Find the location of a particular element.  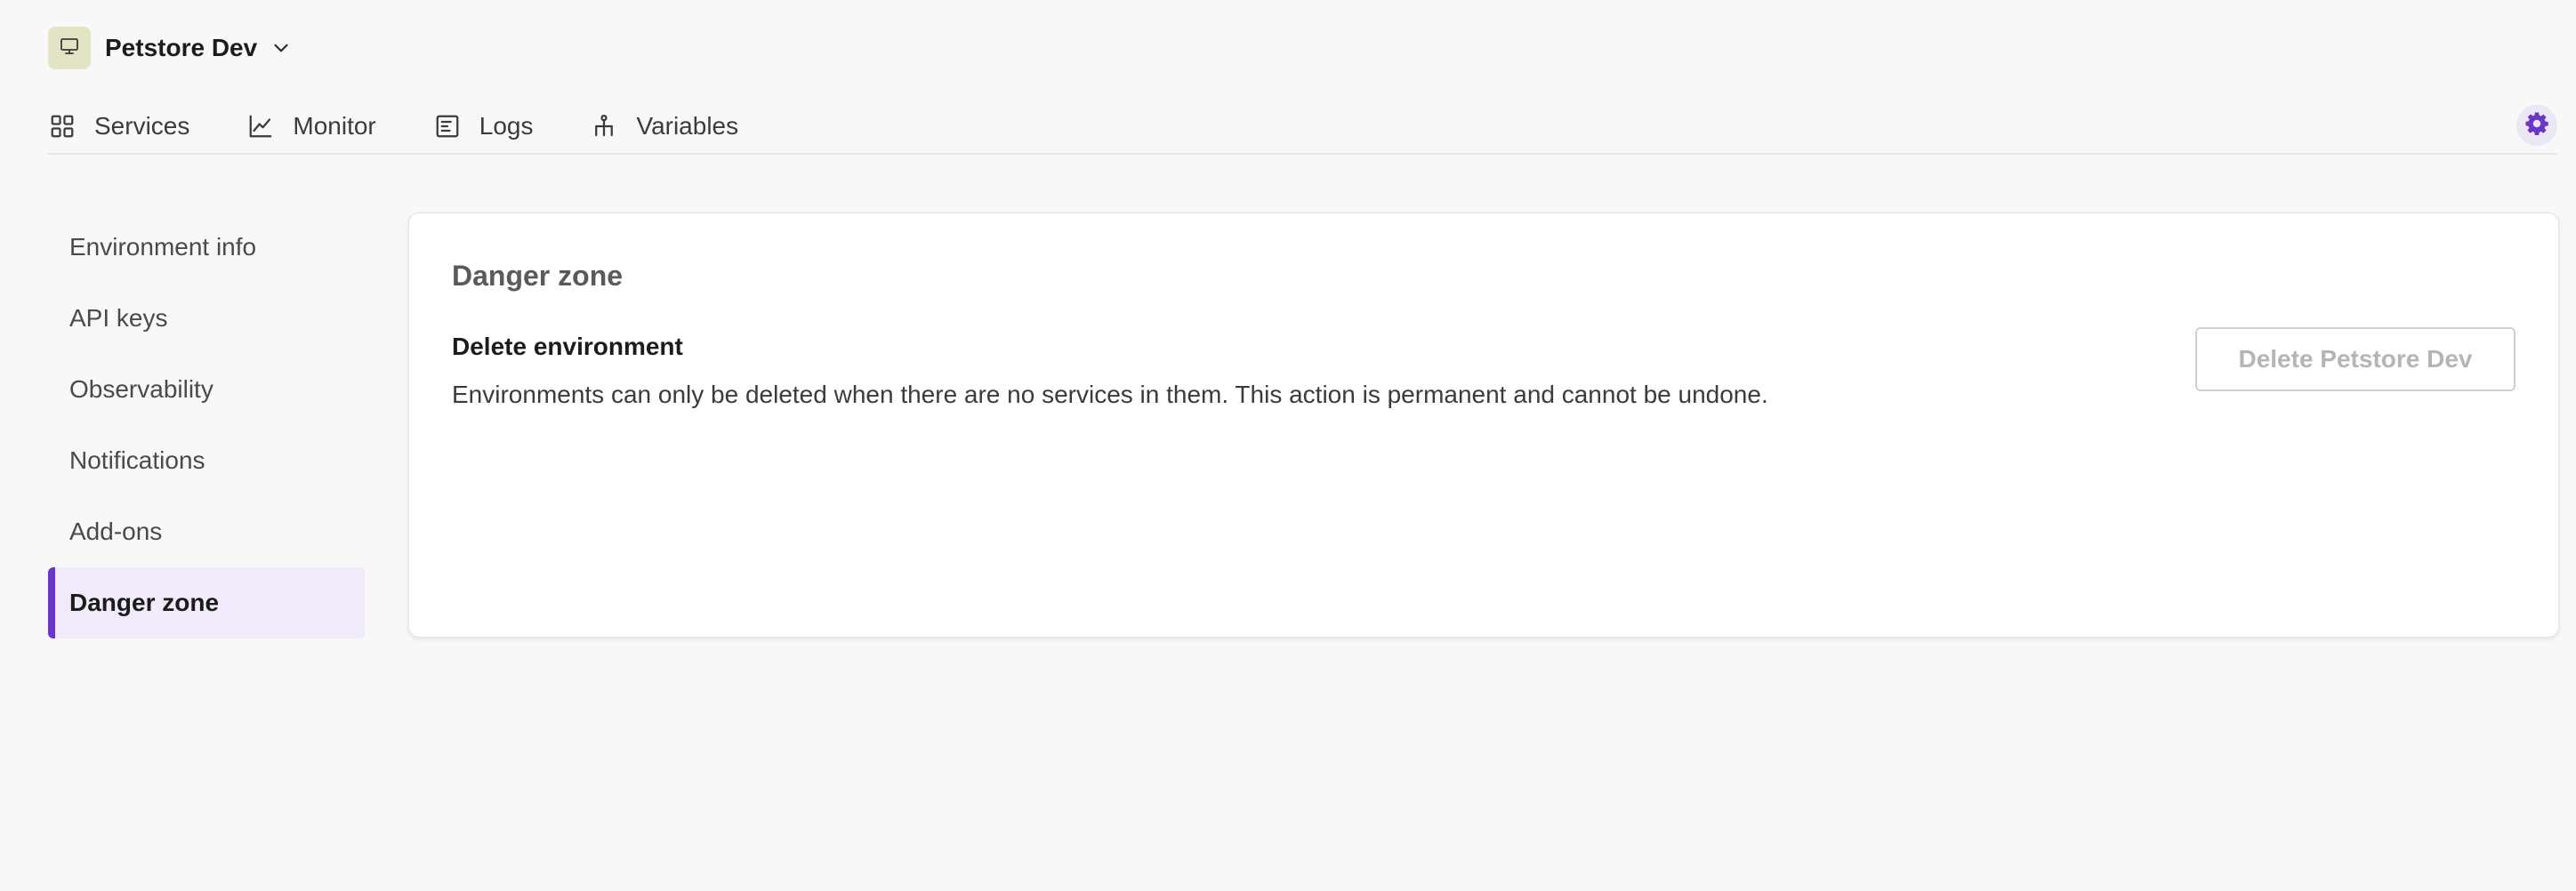

sidebar-item-danger-zone: Danger zone is located at coordinates (206, 602).